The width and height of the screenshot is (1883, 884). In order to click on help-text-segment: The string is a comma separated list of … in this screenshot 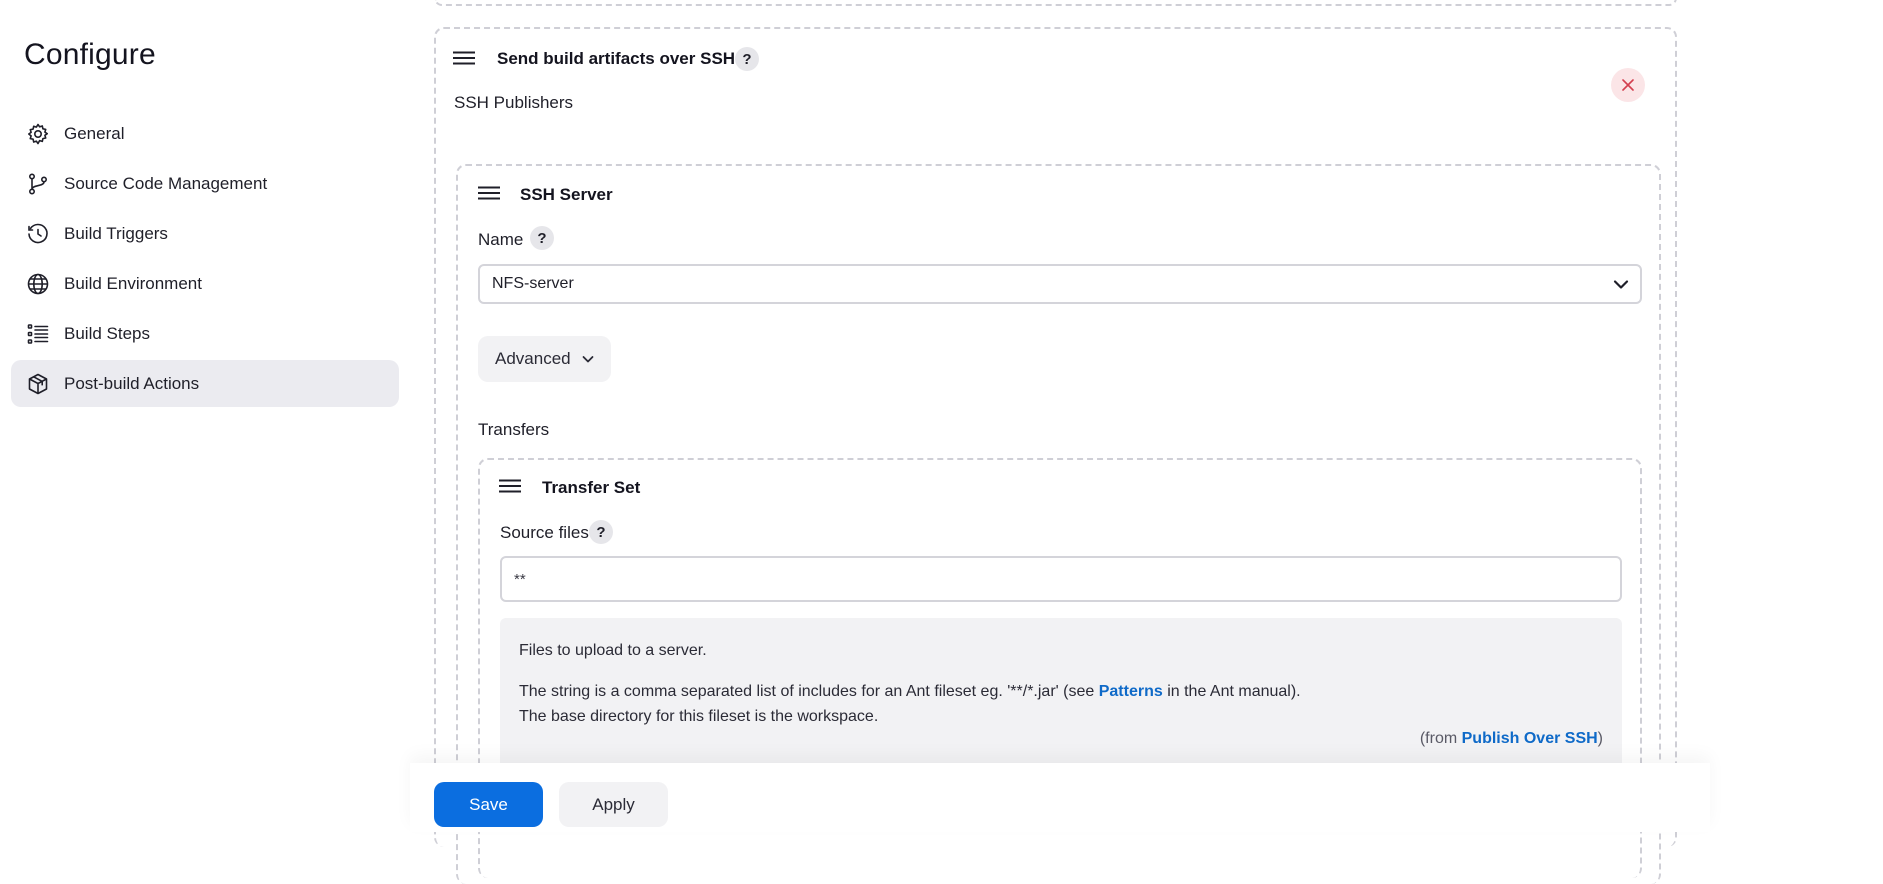, I will do `click(809, 691)`.